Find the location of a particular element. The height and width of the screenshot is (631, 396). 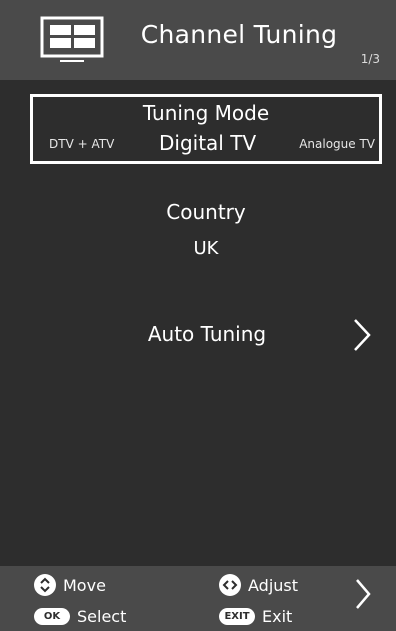

tuning-mode-option-analogue-tv: Analogue TV is located at coordinates (337, 144).